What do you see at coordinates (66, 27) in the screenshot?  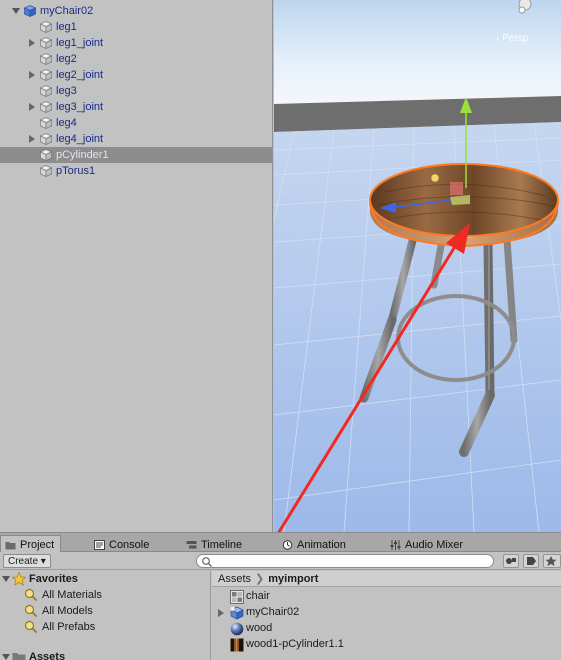 I see `hierarchy-item-label: leg1` at bounding box center [66, 27].